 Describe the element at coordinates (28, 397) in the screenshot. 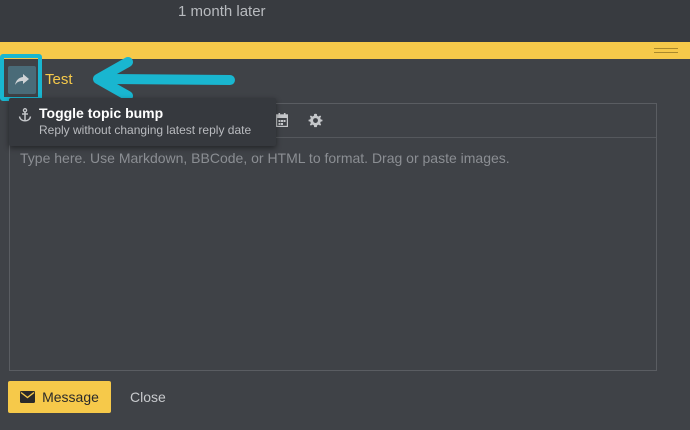

I see `envelope-icon` at that location.